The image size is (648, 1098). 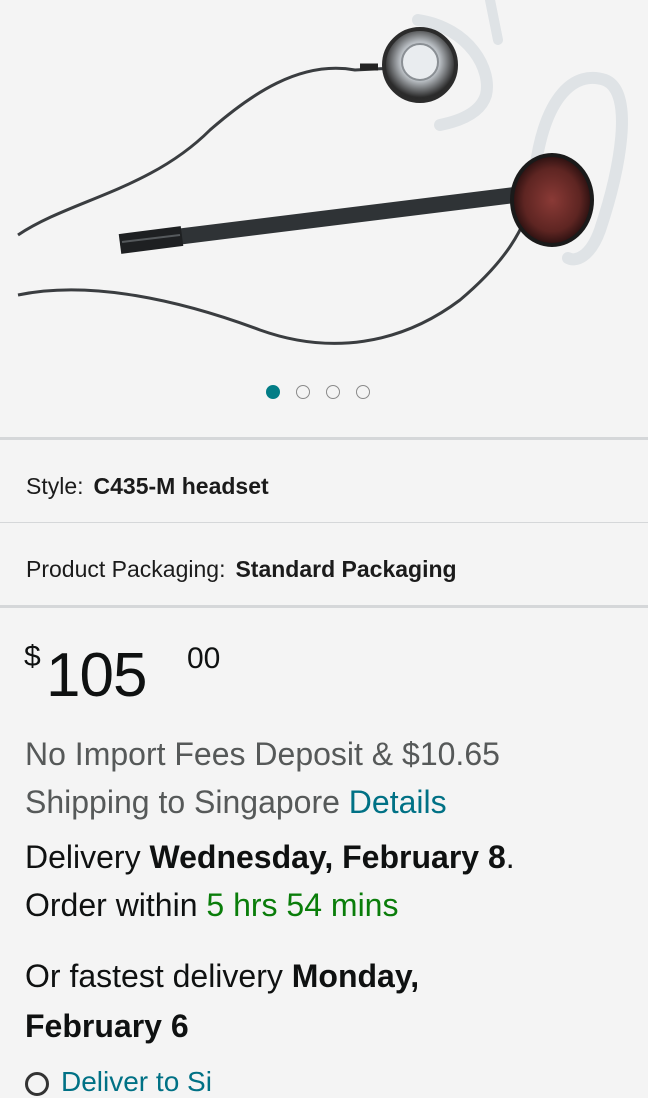 I want to click on fastest-date-part2: February 6, so click(x=107, y=1026).